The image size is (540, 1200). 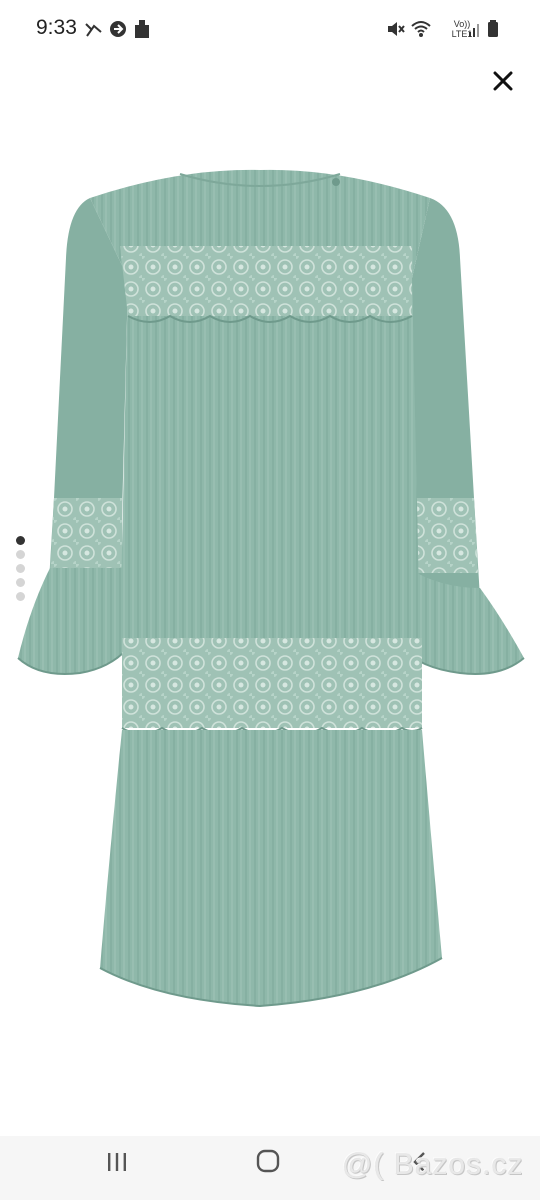 What do you see at coordinates (463, 436) in the screenshot?
I see `right-sleeve` at bounding box center [463, 436].